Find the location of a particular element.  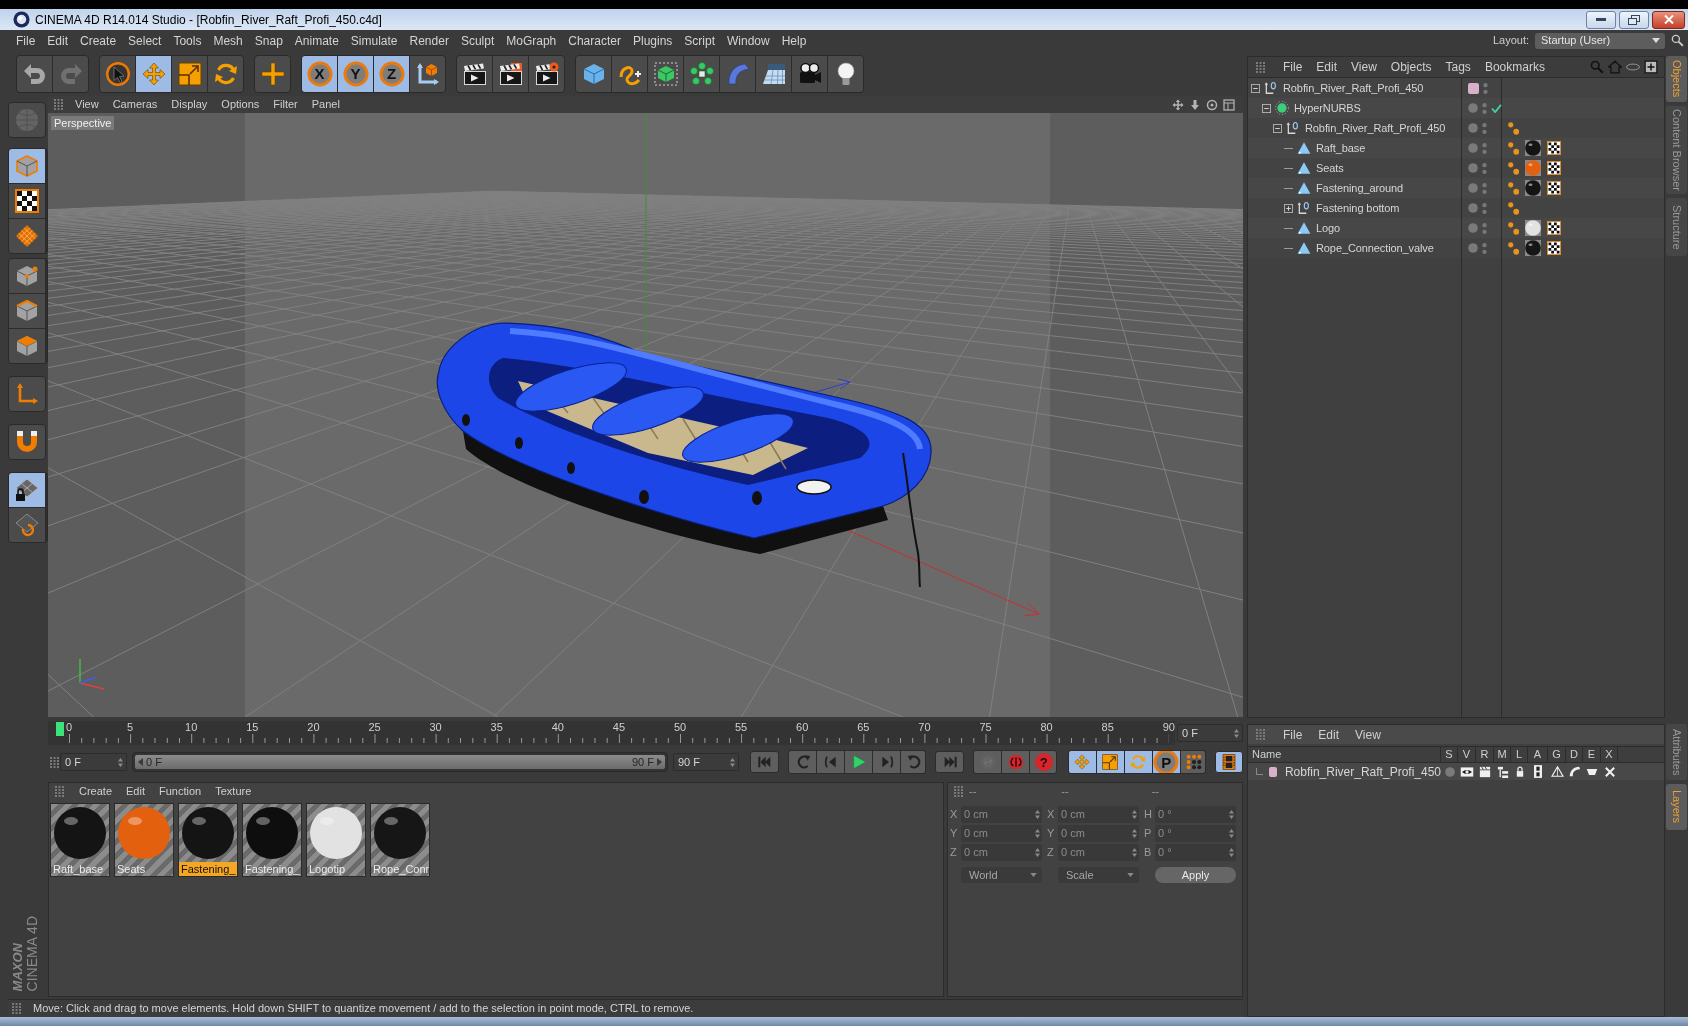

search-icon is located at coordinates (1677, 40).